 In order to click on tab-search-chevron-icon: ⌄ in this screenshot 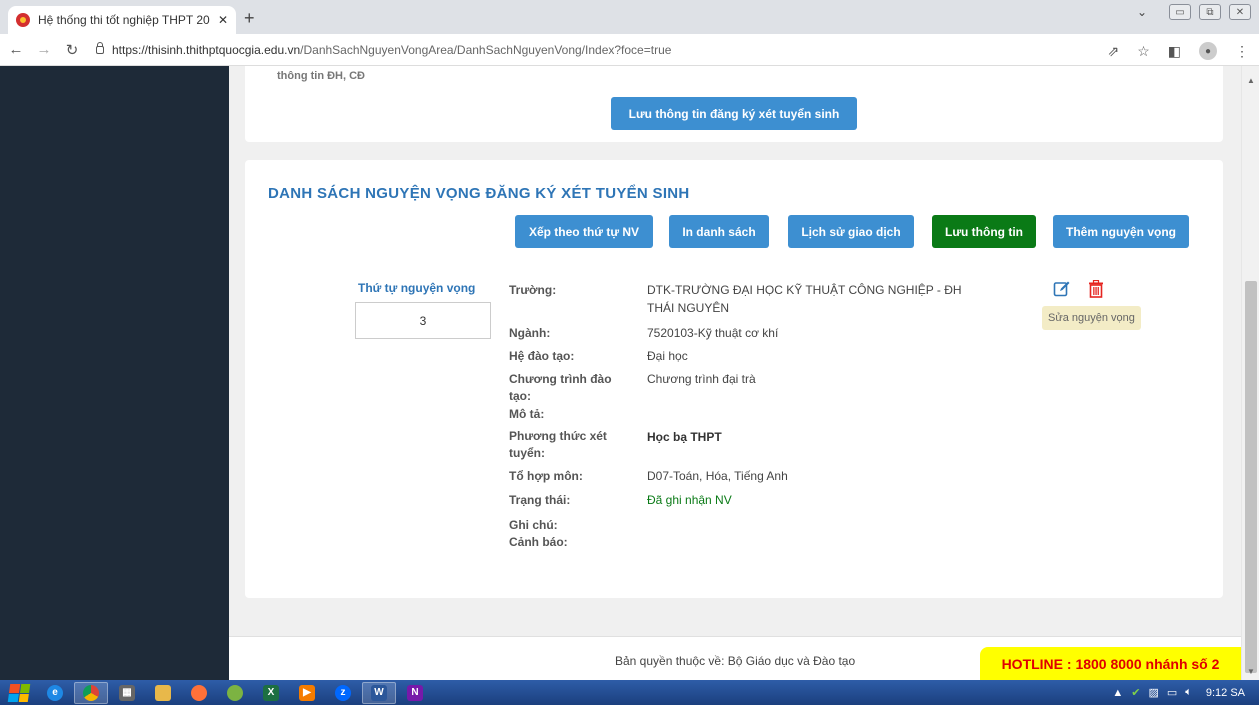, I will do `click(1142, 12)`.